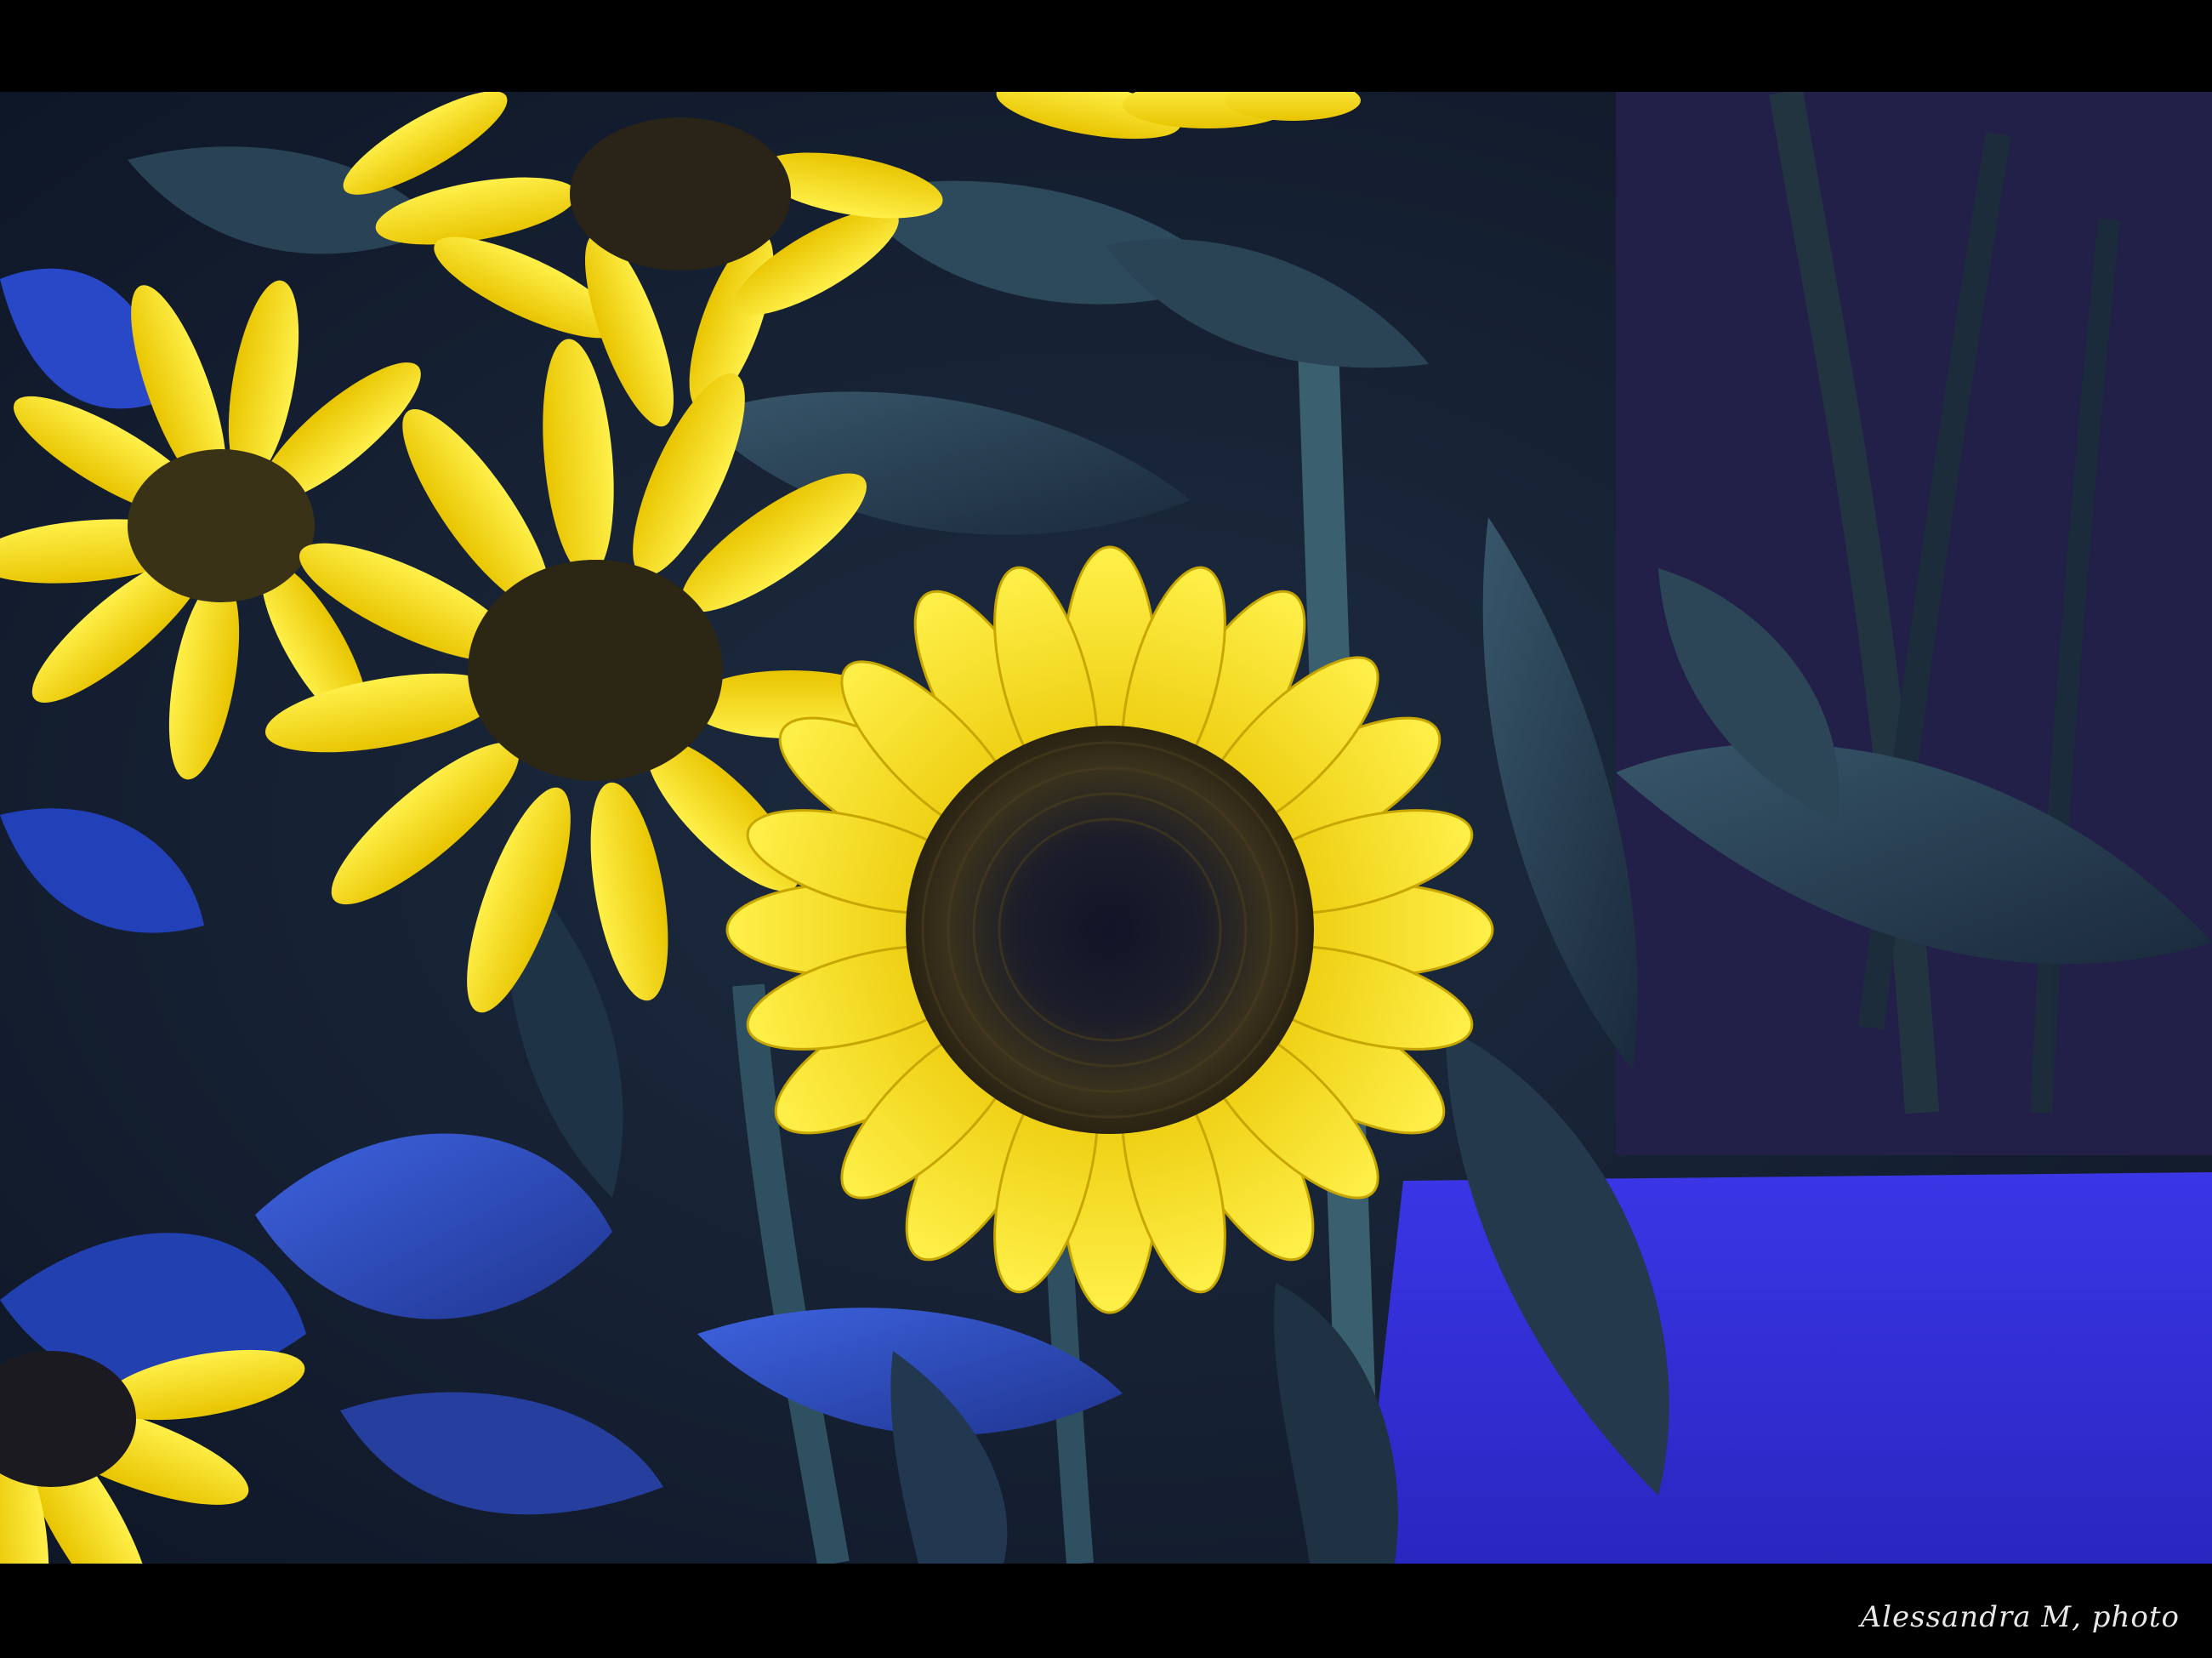  Describe the element at coordinates (2020, 1617) in the screenshot. I see `photo-credit: Alessandra M, photo` at that location.